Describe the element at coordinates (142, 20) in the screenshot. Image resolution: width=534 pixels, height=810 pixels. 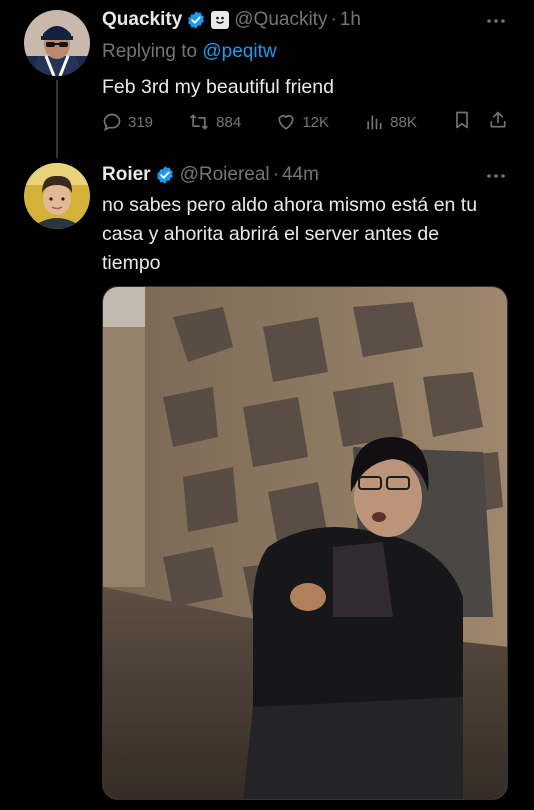
I see `display-name: Quackity` at that location.